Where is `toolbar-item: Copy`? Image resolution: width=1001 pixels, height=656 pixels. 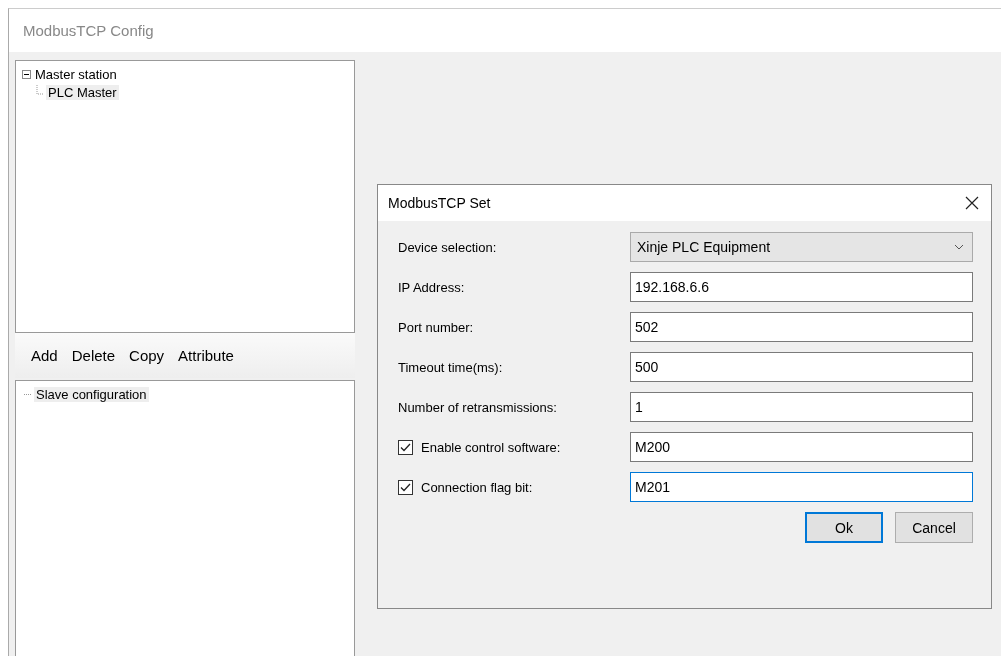
toolbar-item: Copy is located at coordinates (147, 355).